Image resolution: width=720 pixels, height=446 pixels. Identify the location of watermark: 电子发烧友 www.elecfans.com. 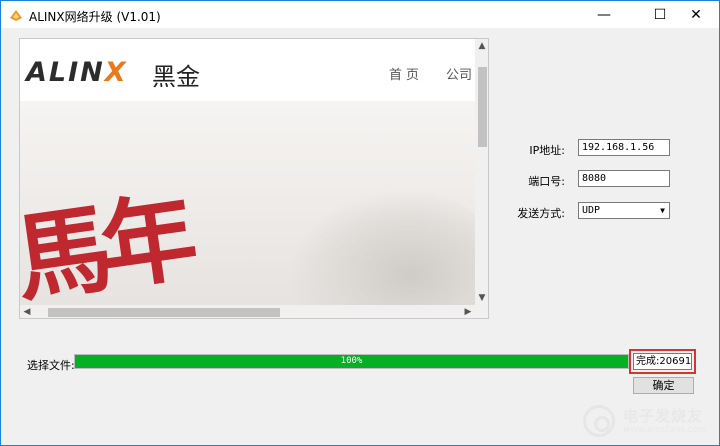
(647, 421).